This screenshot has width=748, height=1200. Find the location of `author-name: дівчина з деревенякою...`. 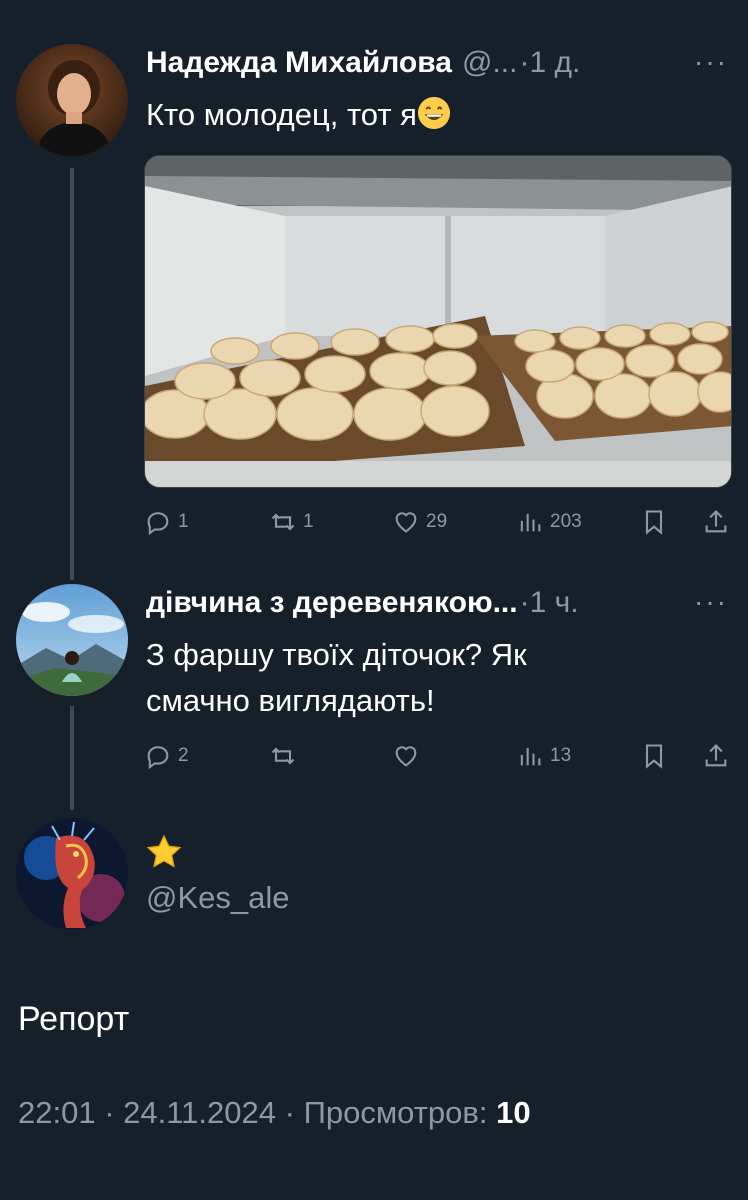

author-name: дівчина з деревенякою... is located at coordinates (332, 603).